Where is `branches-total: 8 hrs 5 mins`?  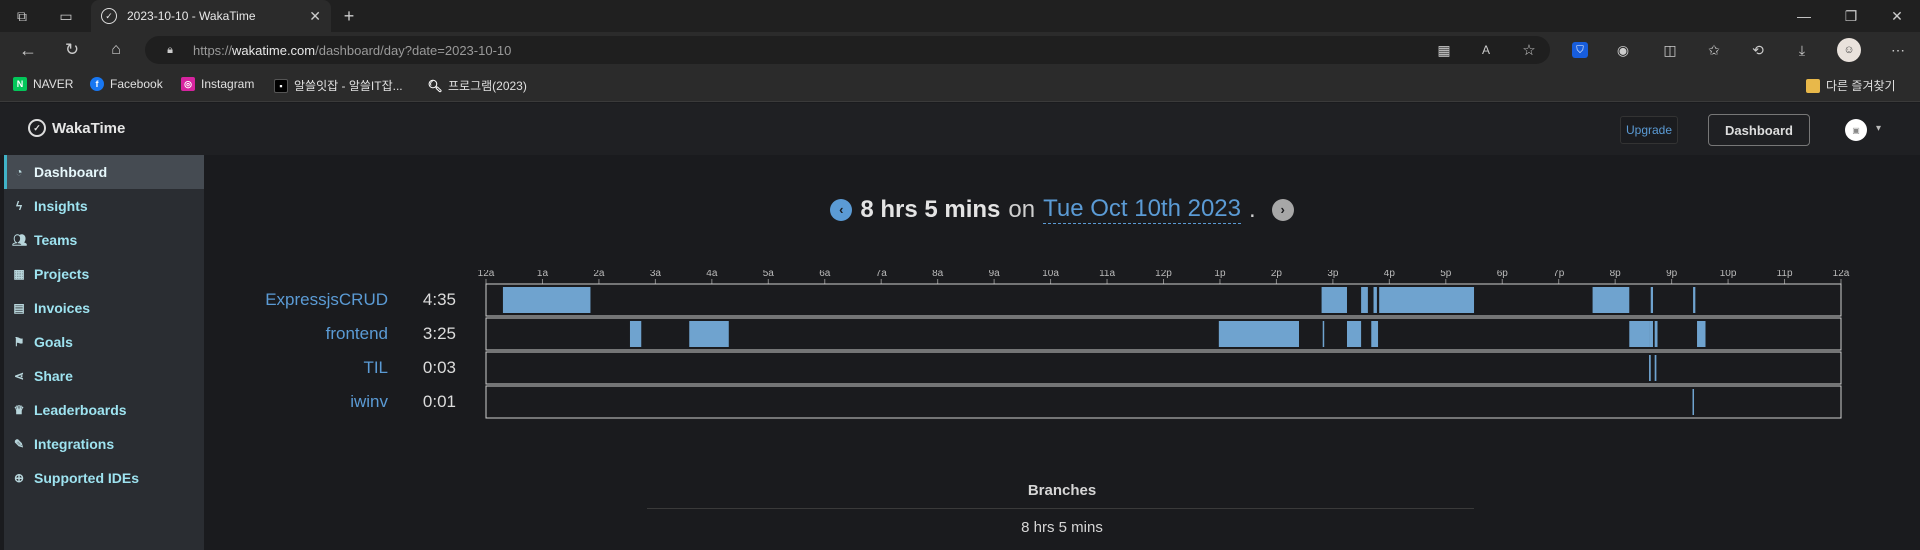
branches-total: 8 hrs 5 mins is located at coordinates (1062, 527).